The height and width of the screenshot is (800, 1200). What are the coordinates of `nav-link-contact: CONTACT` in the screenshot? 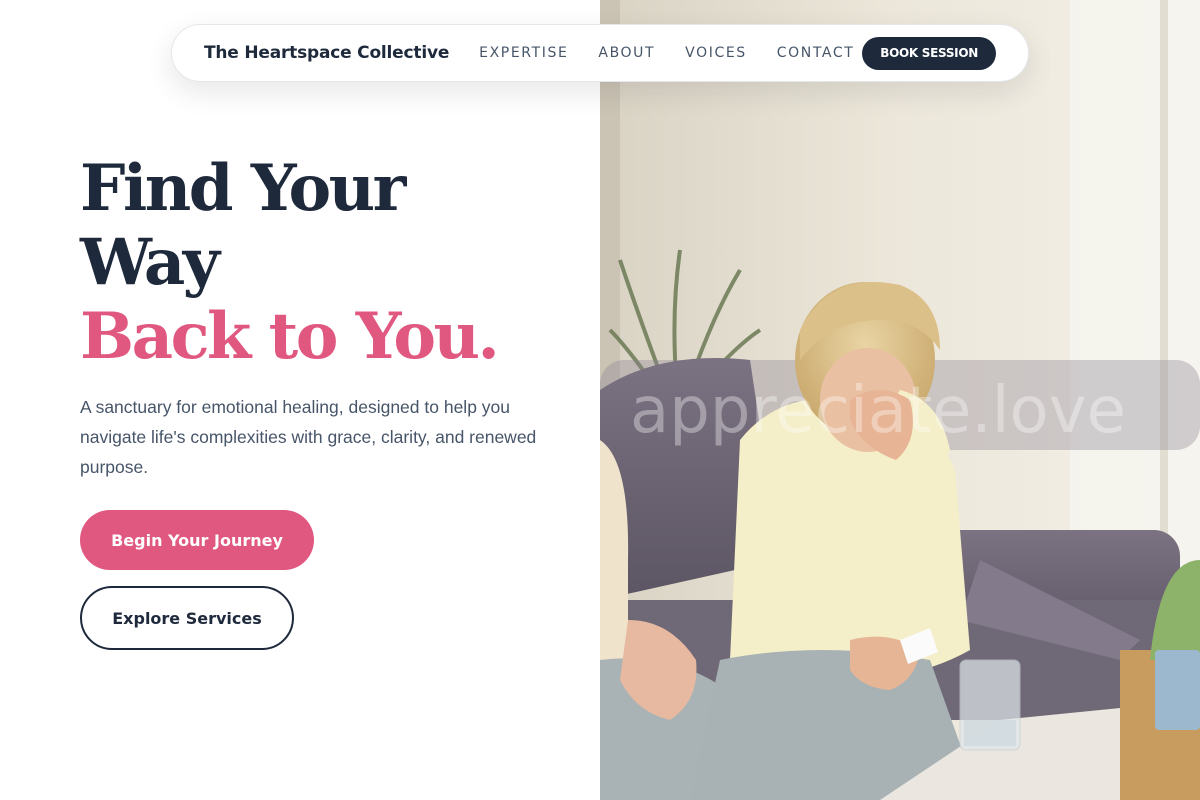 It's located at (816, 53).